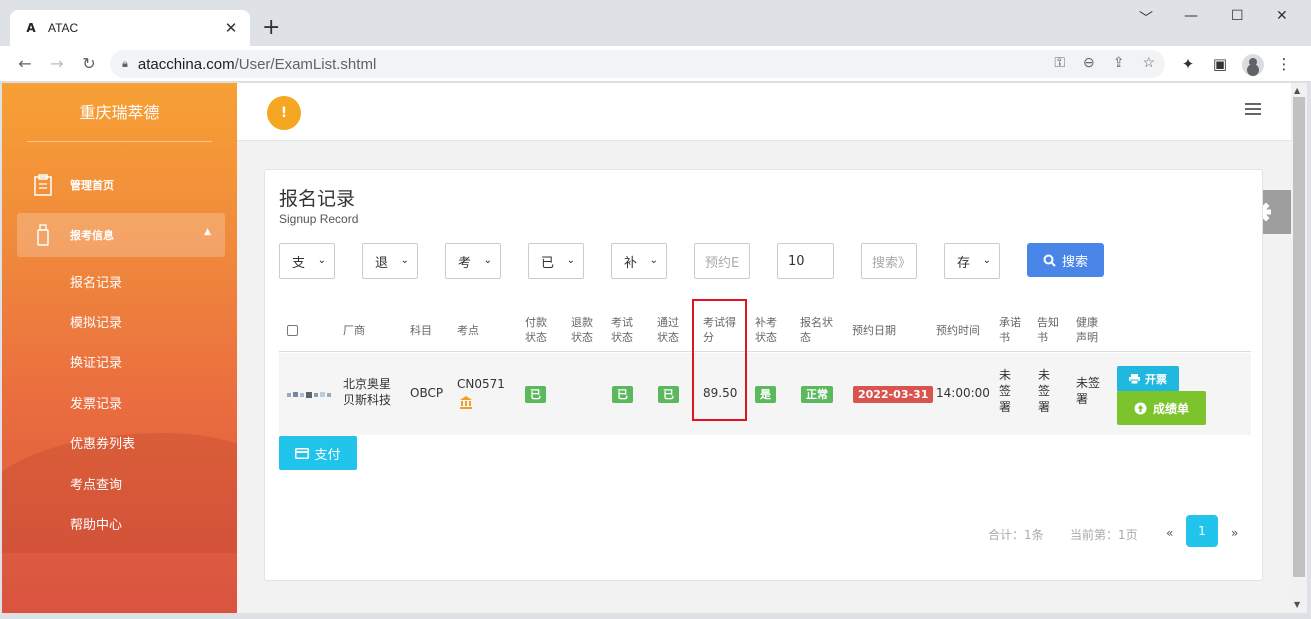  I want to click on profile-avatar, so click(1253, 65).